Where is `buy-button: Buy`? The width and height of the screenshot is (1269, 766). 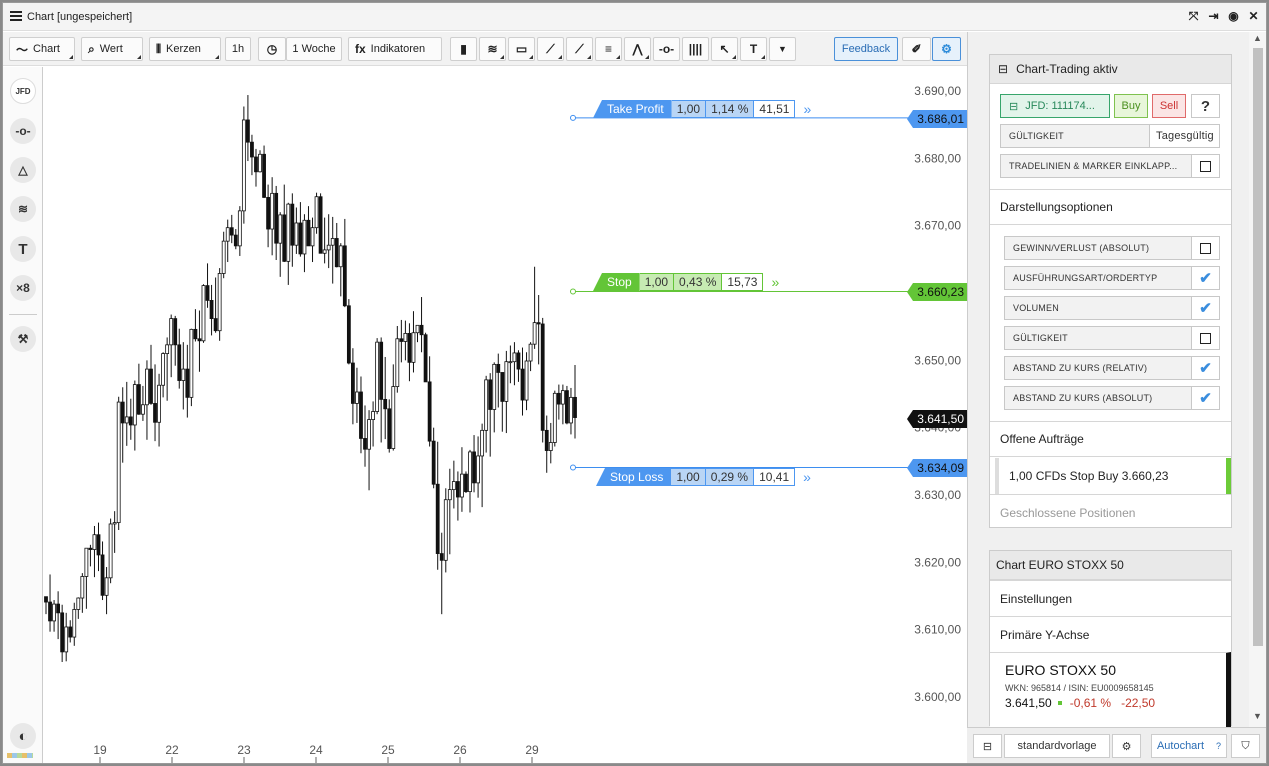
buy-button: Buy is located at coordinates (1131, 106).